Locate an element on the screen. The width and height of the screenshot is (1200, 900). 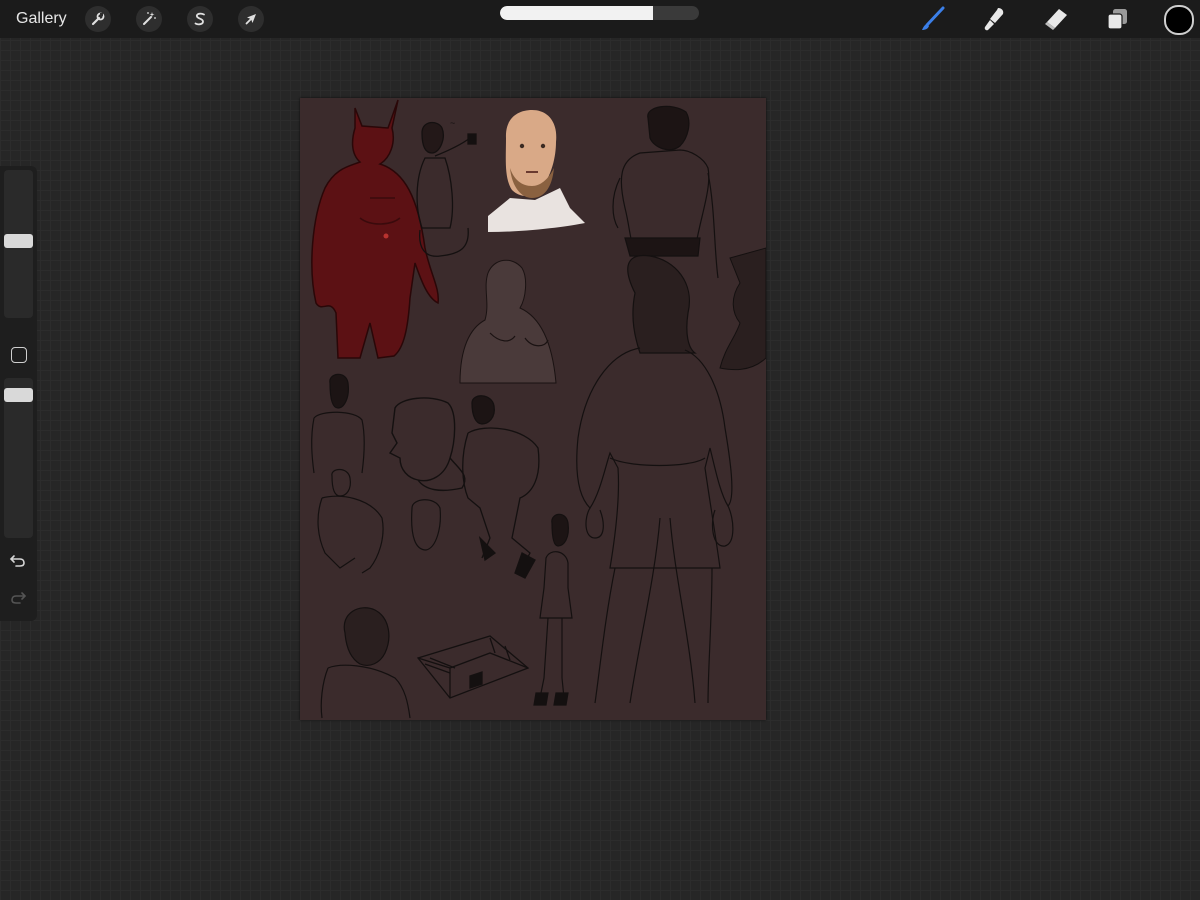
opacity-slider-handle is located at coordinates (18, 395).